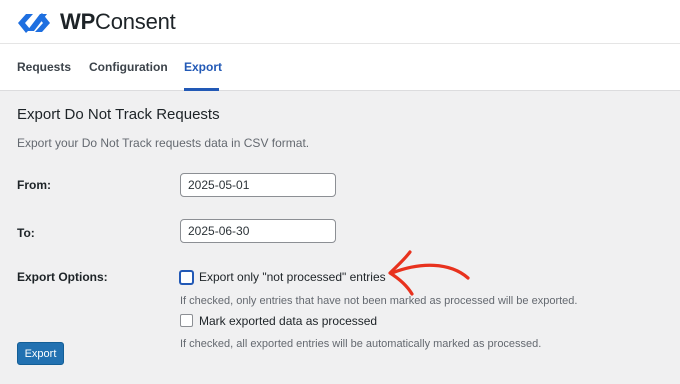 This screenshot has height=384, width=680. Describe the element at coordinates (62, 277) in the screenshot. I see `export-options-label: Export Options:` at that location.